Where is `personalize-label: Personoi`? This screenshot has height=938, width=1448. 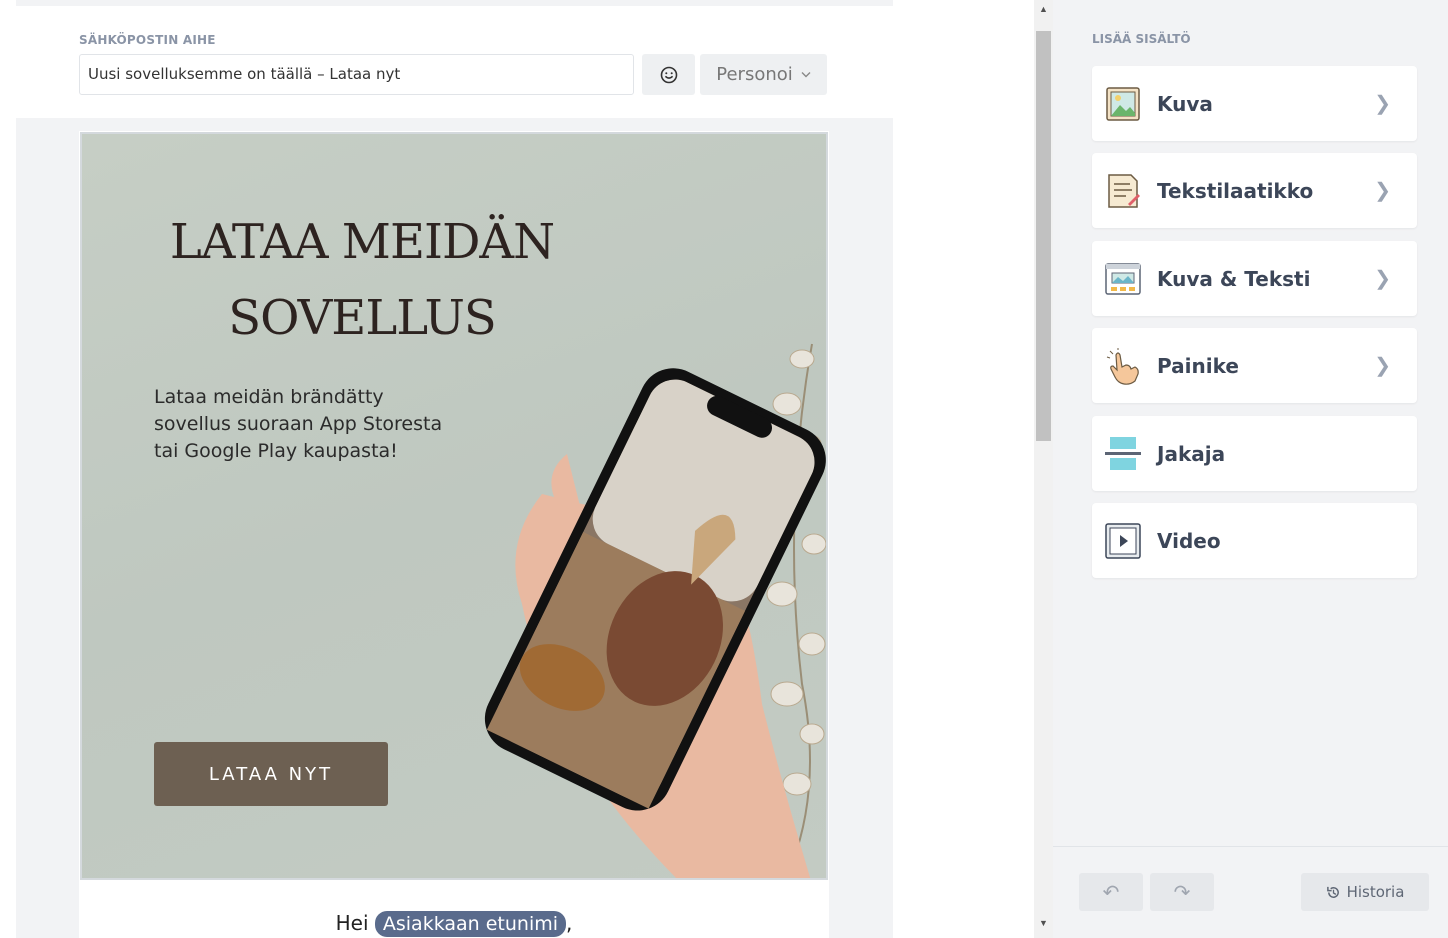 personalize-label: Personoi is located at coordinates (754, 74).